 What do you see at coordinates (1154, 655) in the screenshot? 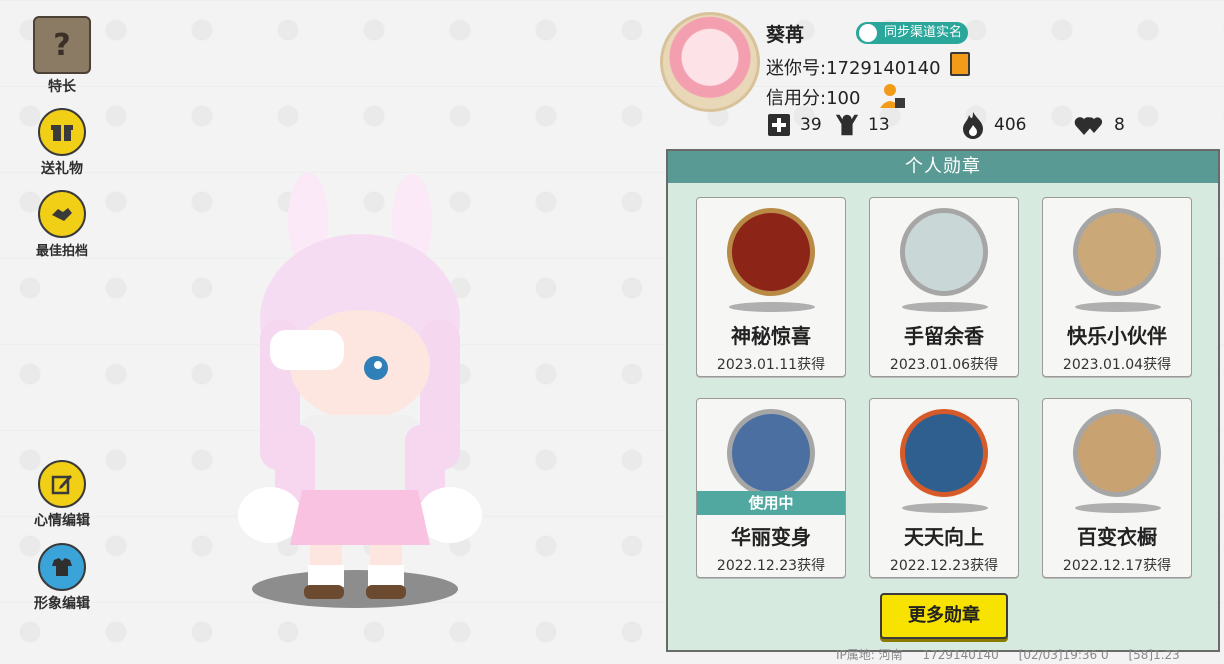
I see `footer-version: [58]1.23` at bounding box center [1154, 655].